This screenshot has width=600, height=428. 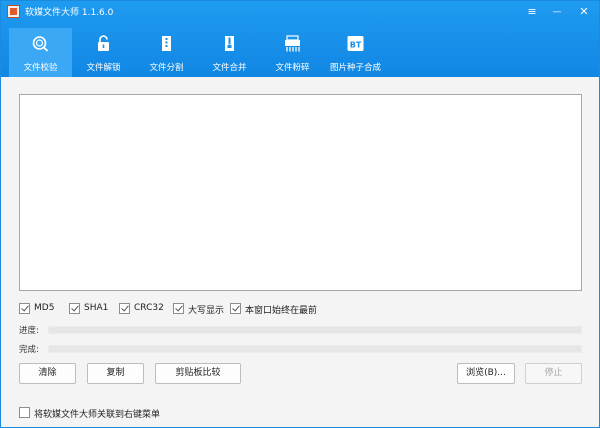 What do you see at coordinates (166, 68) in the screenshot?
I see `tab-label: 文件分割` at bounding box center [166, 68].